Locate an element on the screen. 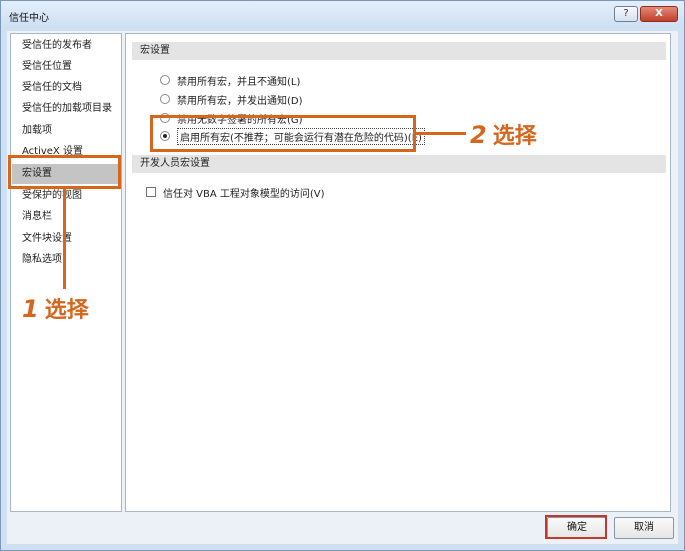  step2-callout: 2 选择 is located at coordinates (503, 134).